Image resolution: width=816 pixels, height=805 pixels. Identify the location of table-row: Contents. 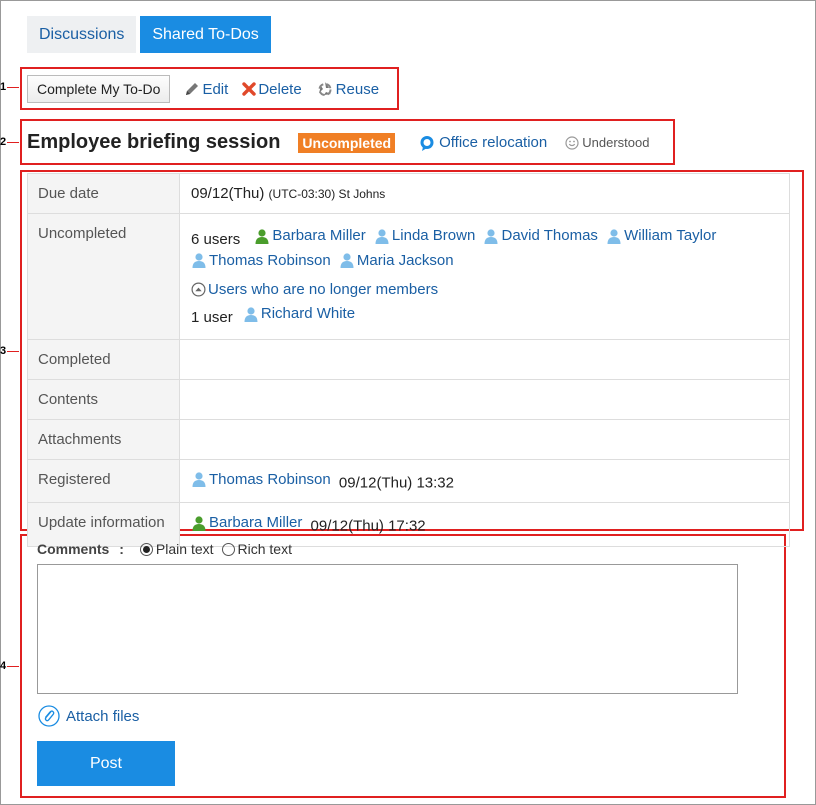
(408, 399).